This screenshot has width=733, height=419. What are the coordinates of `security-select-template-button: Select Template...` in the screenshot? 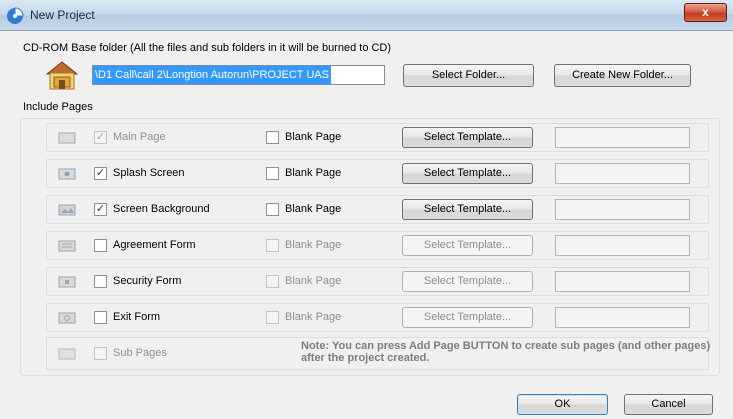 It's located at (467, 281).